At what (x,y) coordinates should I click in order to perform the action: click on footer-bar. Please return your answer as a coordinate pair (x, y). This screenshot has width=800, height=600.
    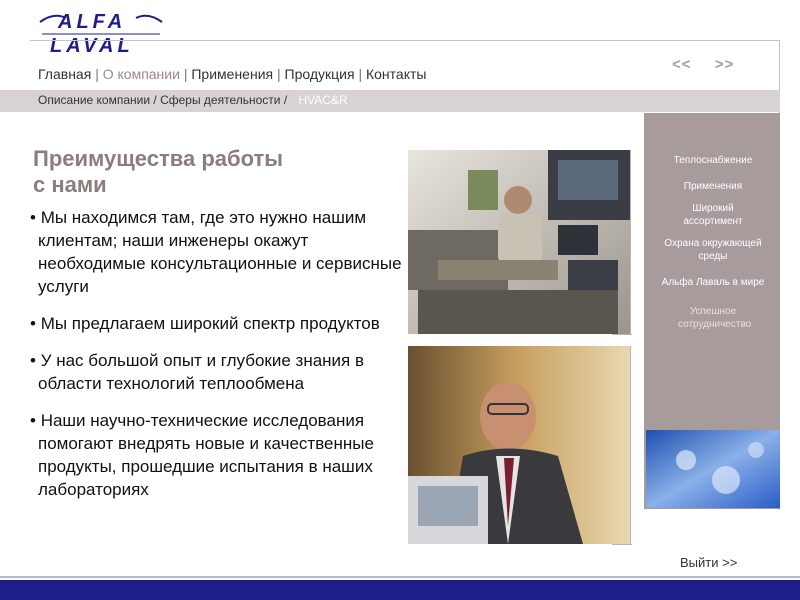
    Looking at the image, I should click on (400, 590).